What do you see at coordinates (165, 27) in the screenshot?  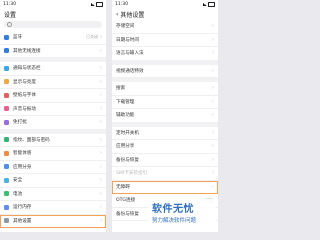 I see `settings-row: 存储空间 ›` at bounding box center [165, 27].